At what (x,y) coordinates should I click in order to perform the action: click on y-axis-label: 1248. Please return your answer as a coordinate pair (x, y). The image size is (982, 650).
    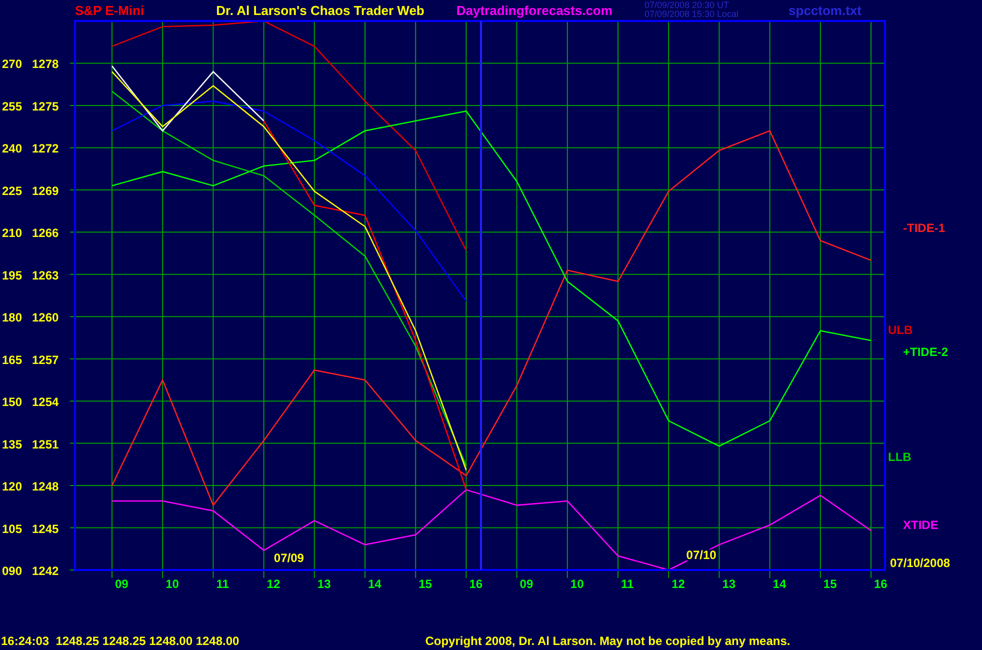
    Looking at the image, I should click on (45, 487).